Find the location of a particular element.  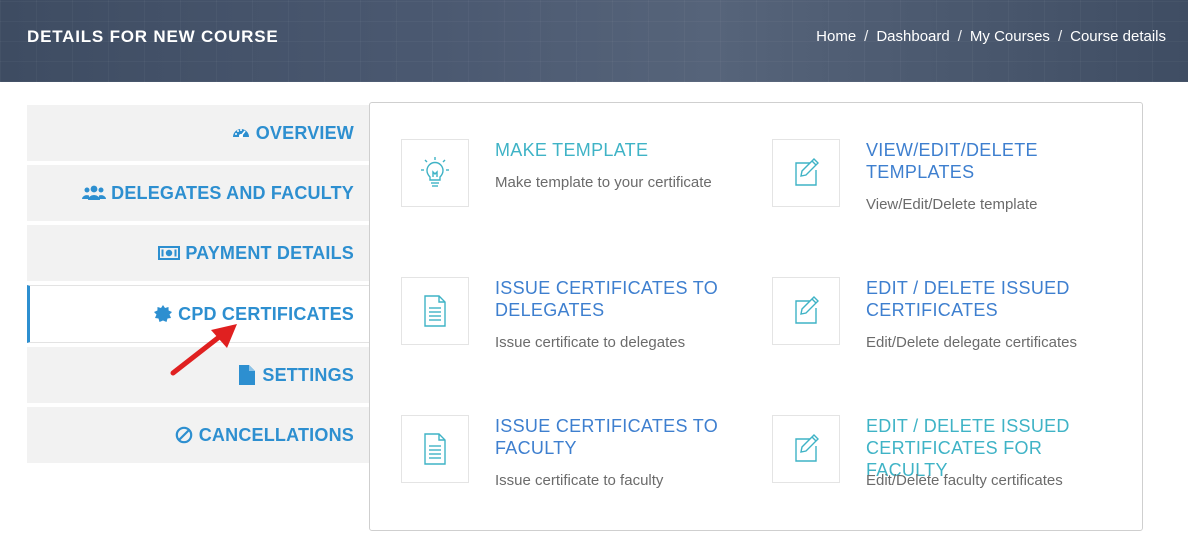

card-description: Issue certificate to faculty is located at coordinates (579, 480).